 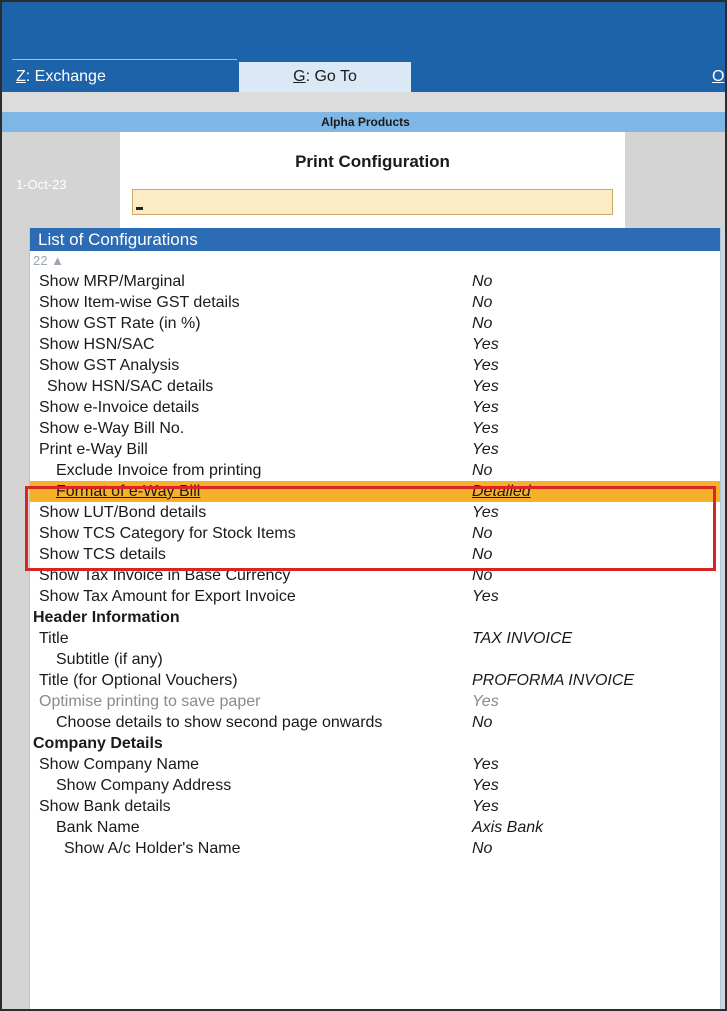 What do you see at coordinates (112, 281) in the screenshot?
I see `config-label: Show MRP/Marginal` at bounding box center [112, 281].